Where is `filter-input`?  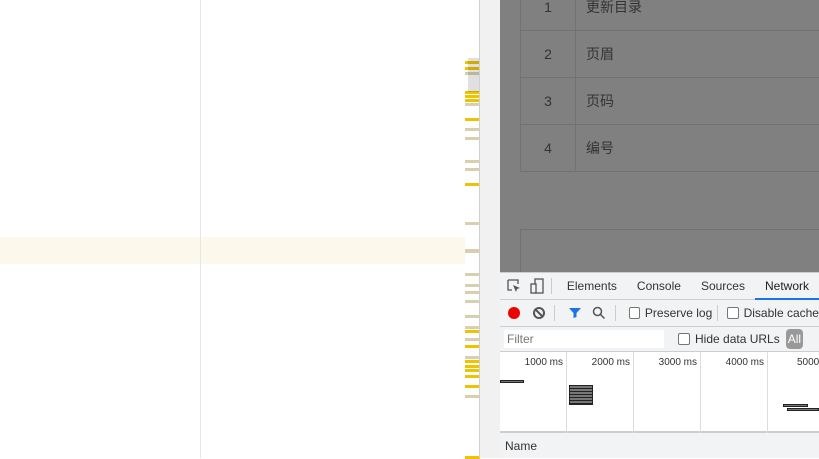 filter-input is located at coordinates (584, 339).